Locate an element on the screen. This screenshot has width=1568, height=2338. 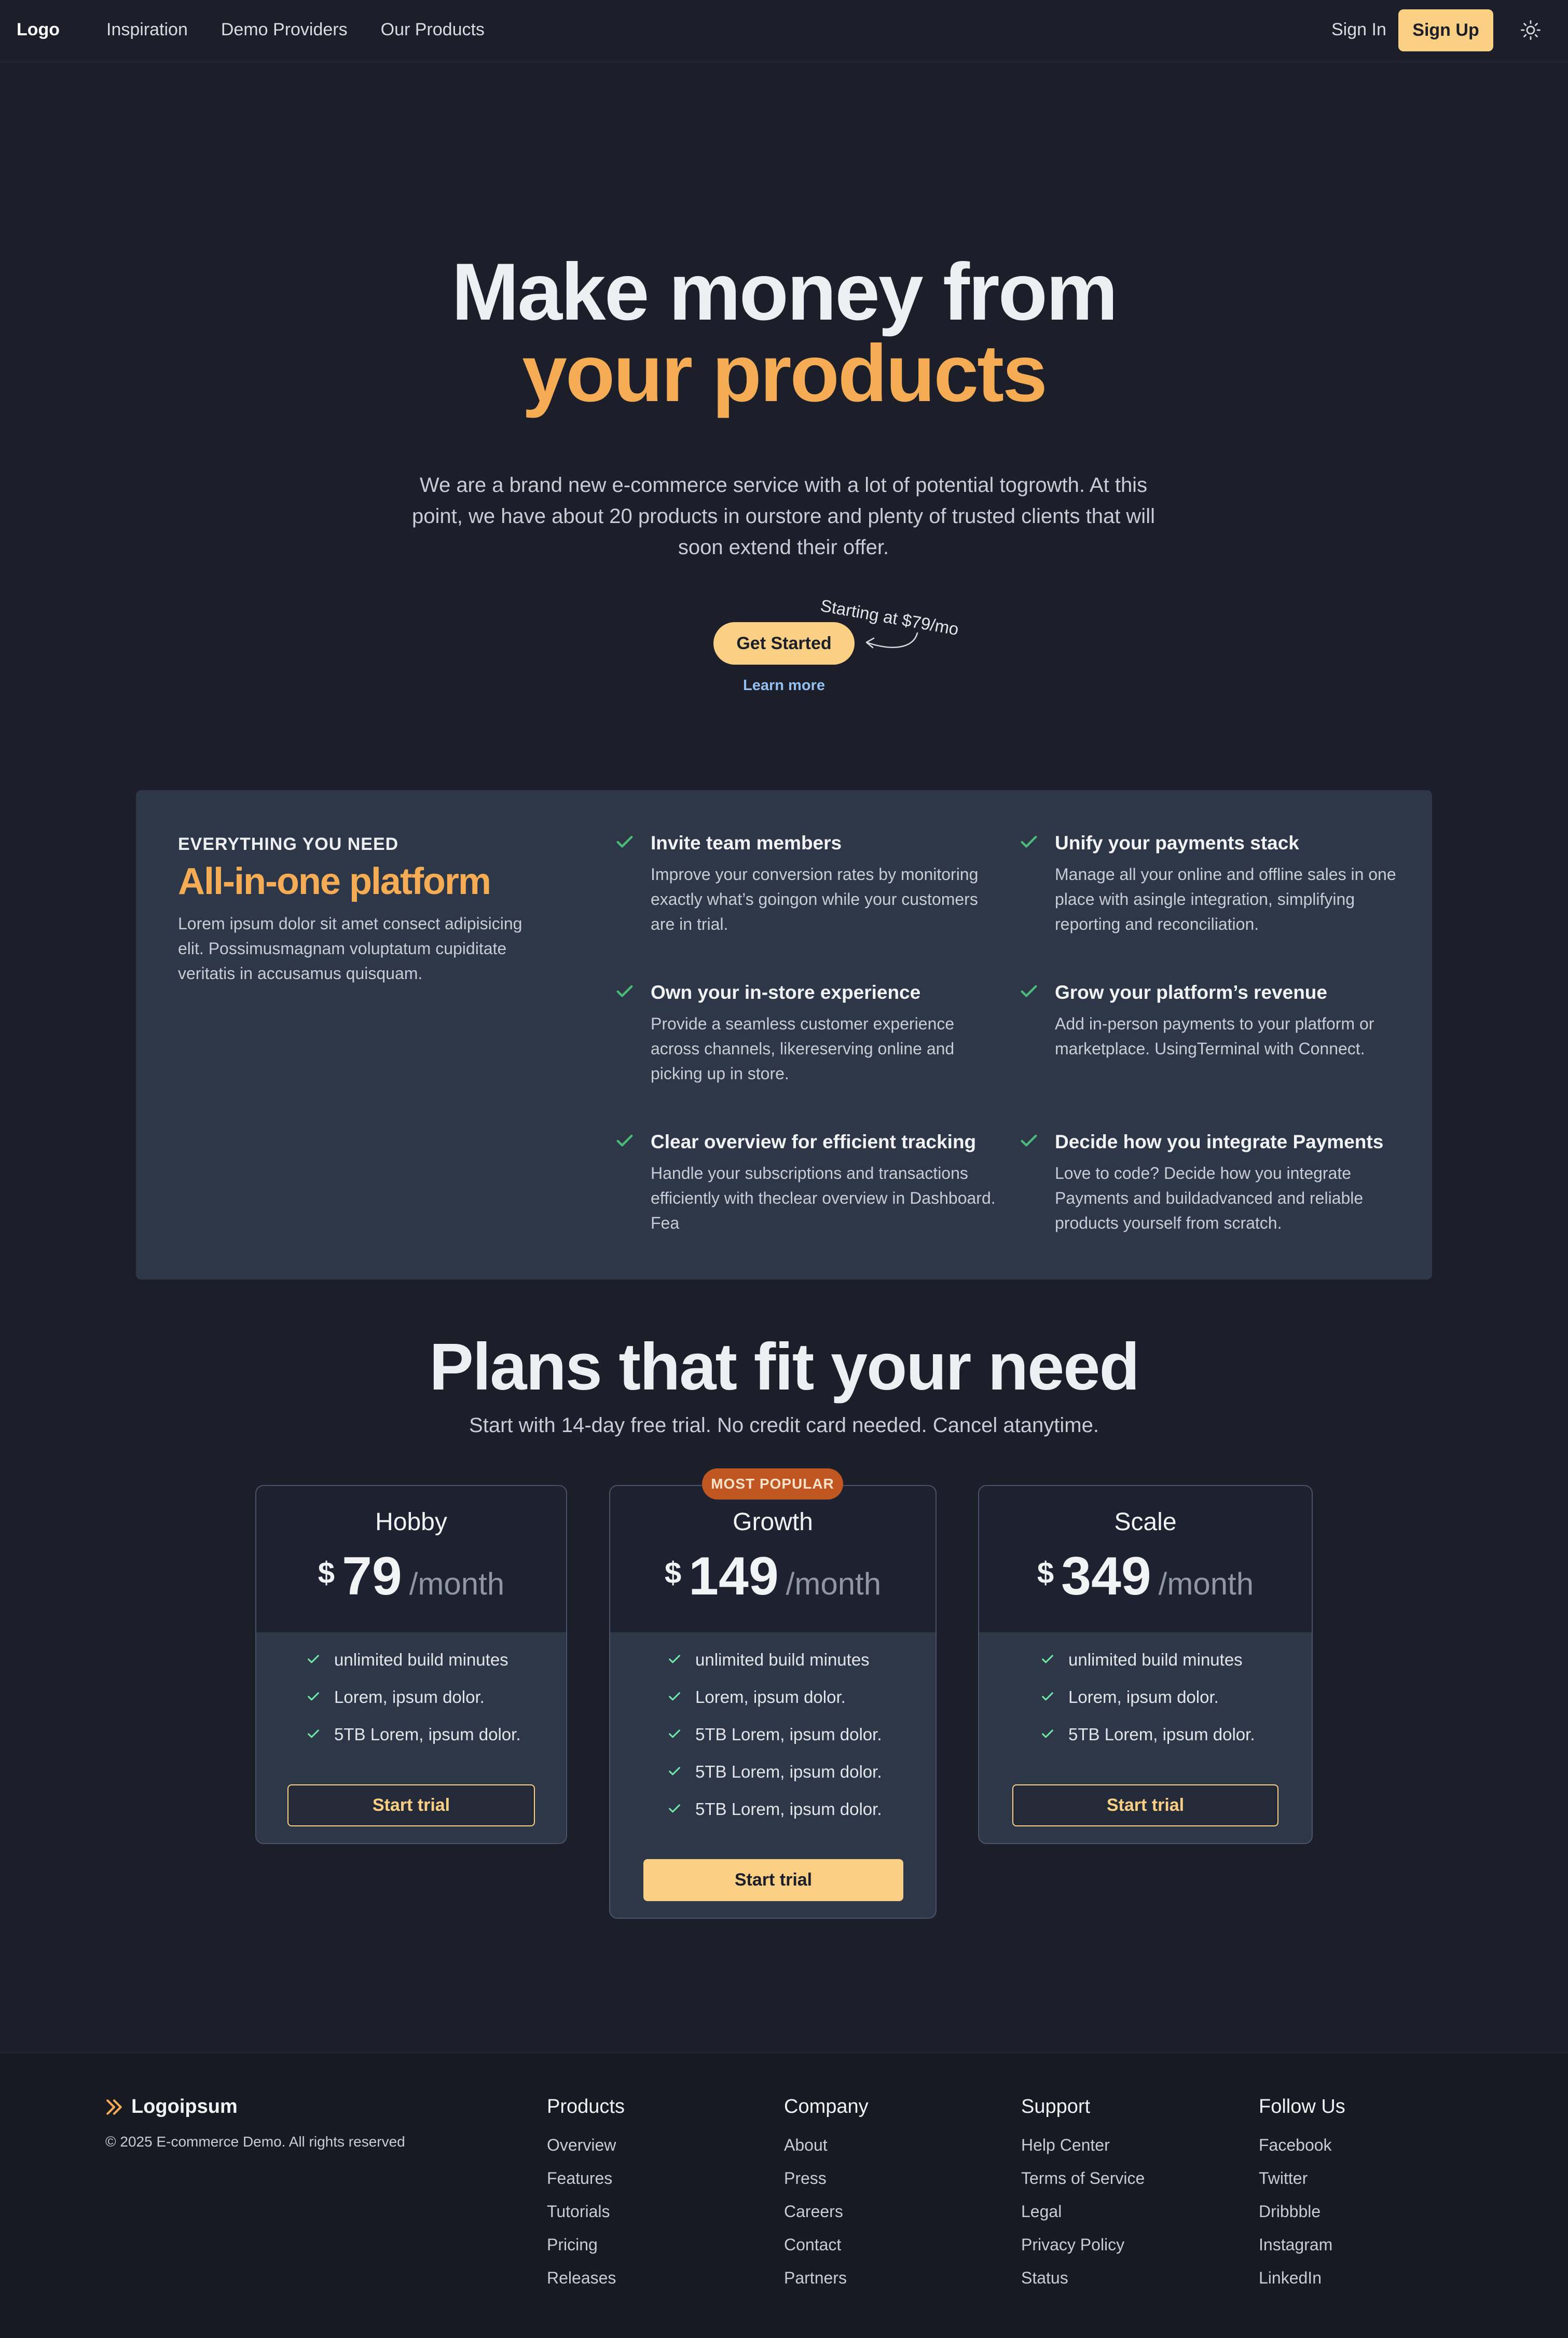
nav-link-inspiration: Inspiration is located at coordinates (147, 30).